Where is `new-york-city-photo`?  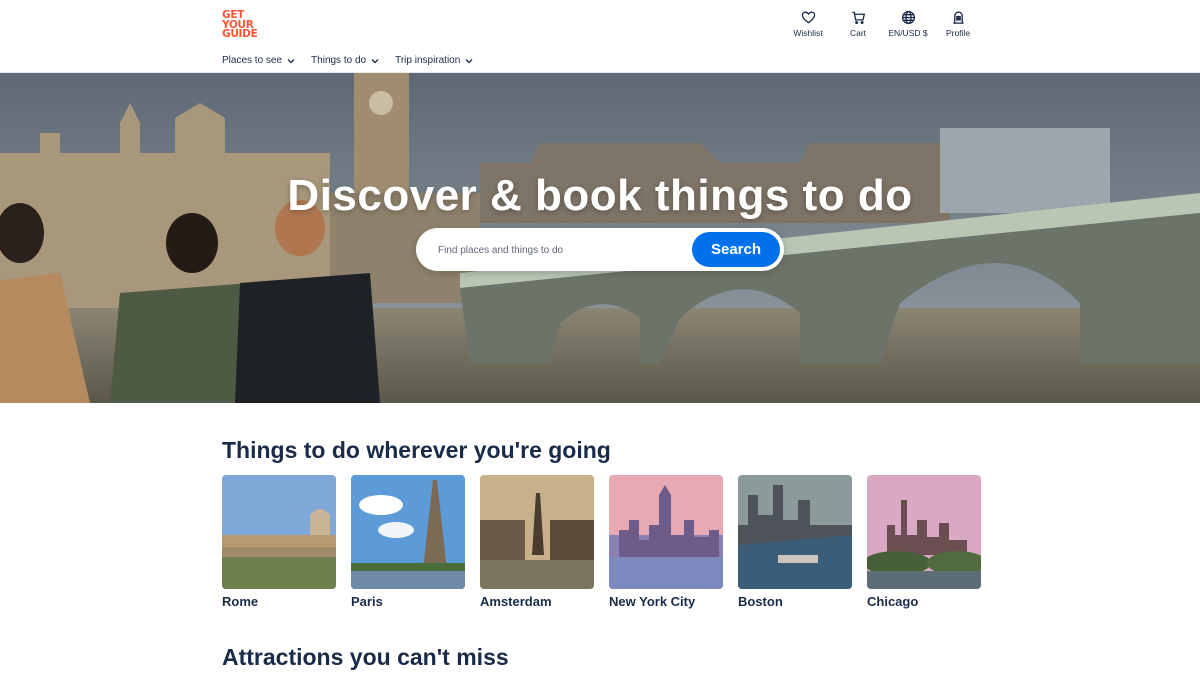
new-york-city-photo is located at coordinates (666, 532).